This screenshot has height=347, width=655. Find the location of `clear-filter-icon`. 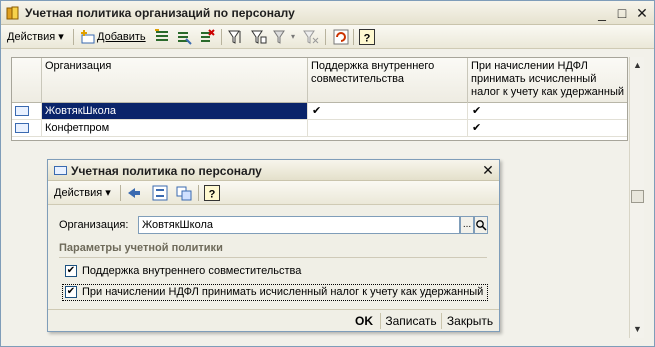

clear-filter-icon is located at coordinates (311, 37).